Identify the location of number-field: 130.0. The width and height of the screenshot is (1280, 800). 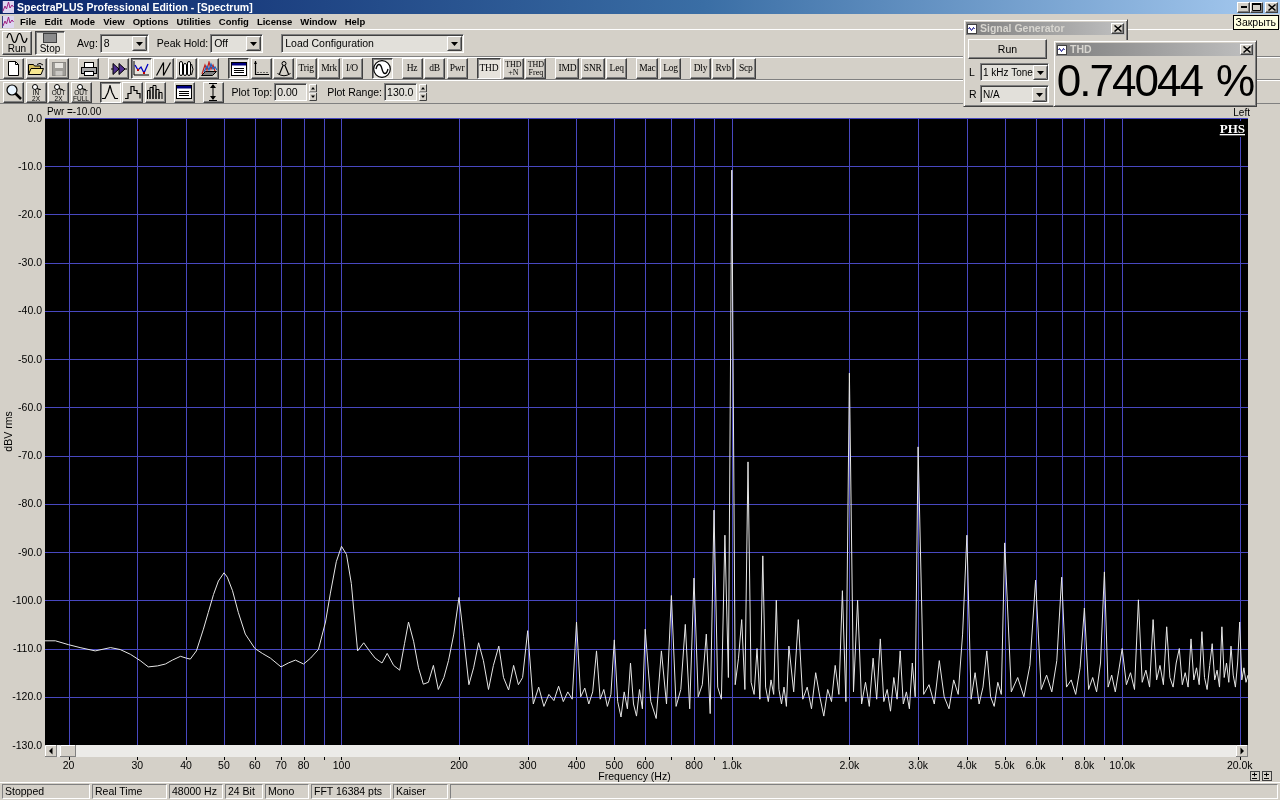
(401, 92).